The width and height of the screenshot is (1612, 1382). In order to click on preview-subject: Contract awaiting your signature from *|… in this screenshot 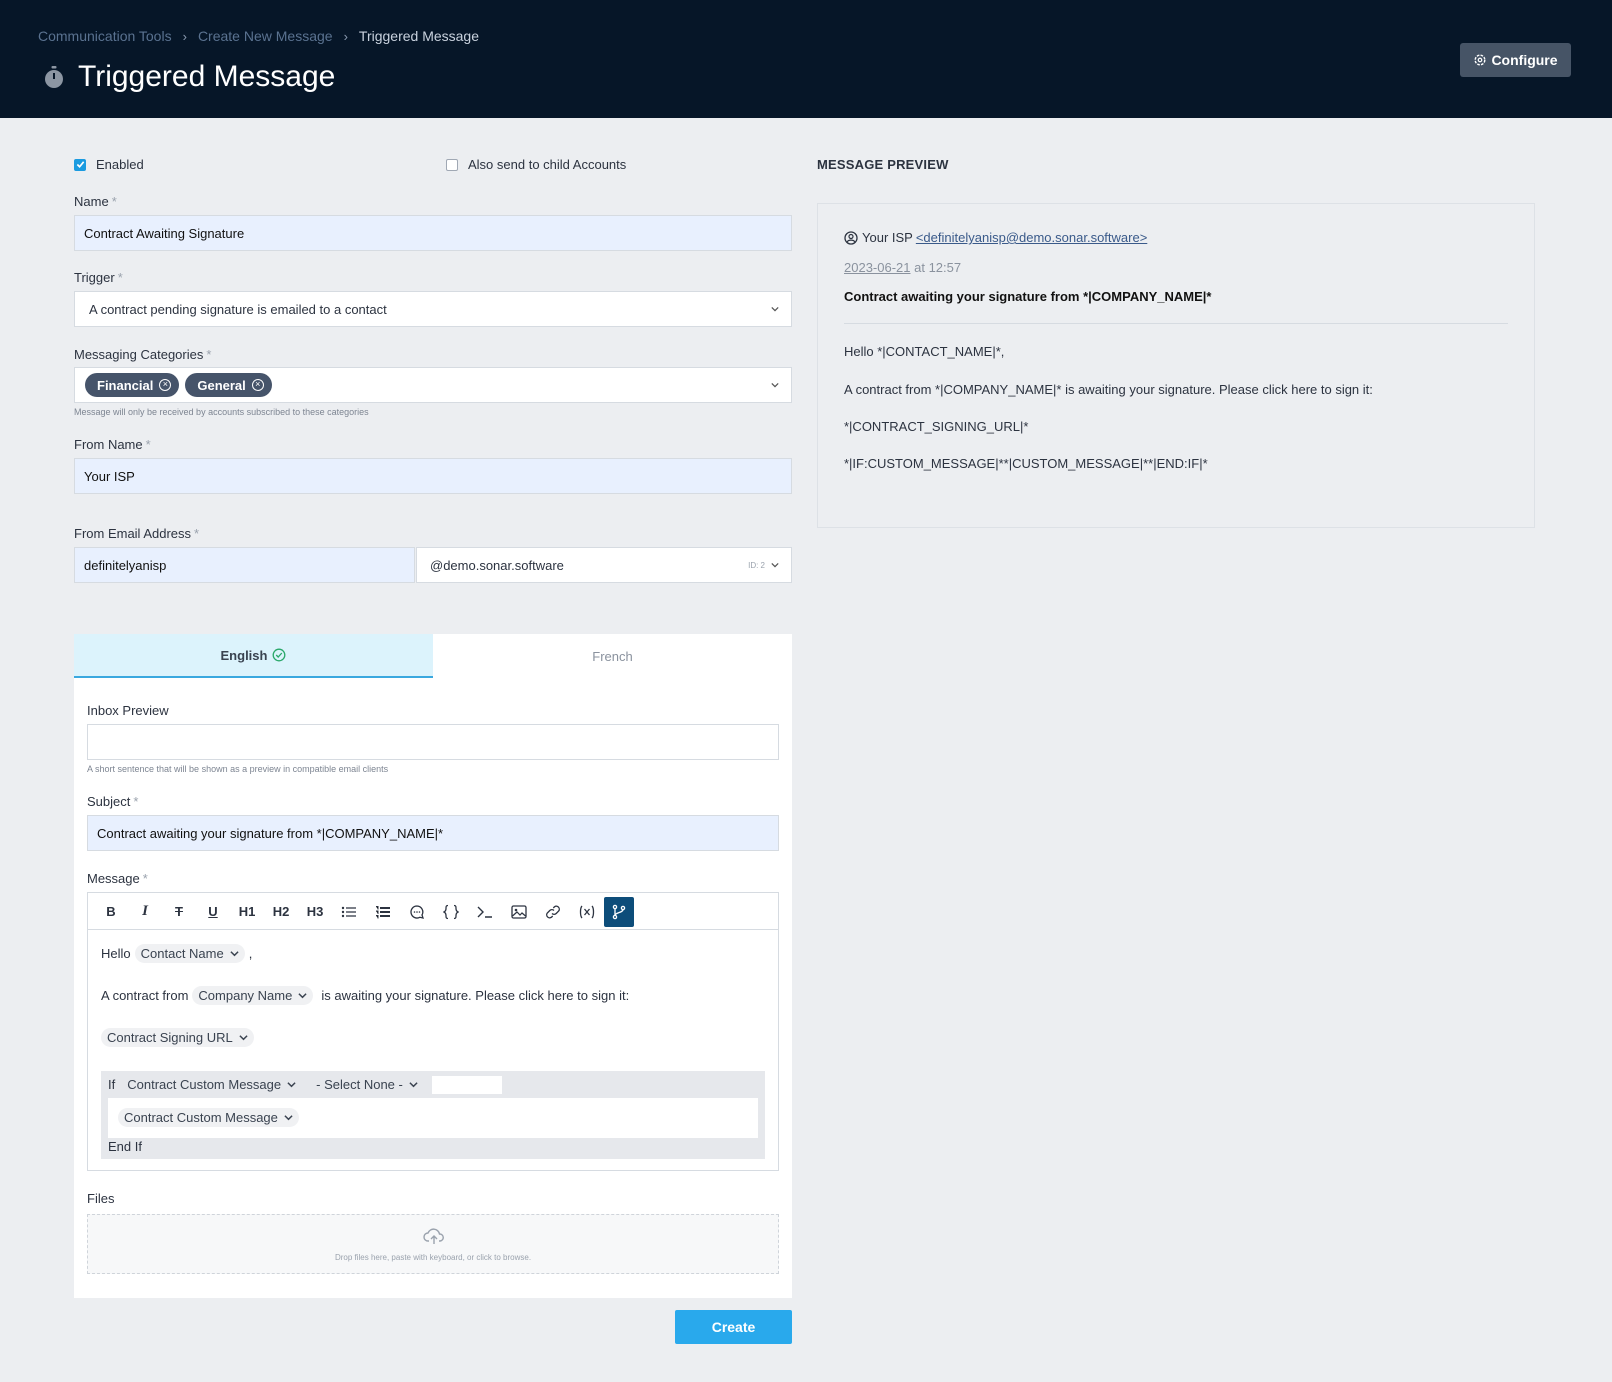, I will do `click(1028, 296)`.